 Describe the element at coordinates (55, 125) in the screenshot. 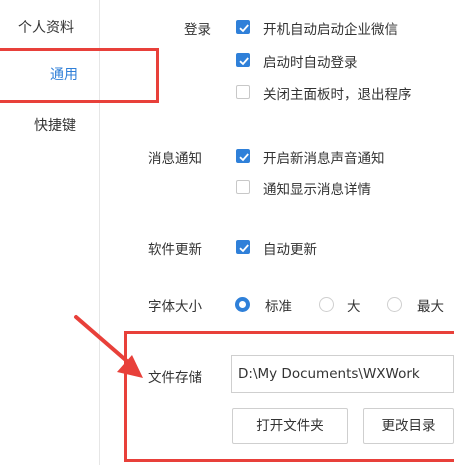

I see `sidebar-item-shortcuts: 快捷键` at that location.